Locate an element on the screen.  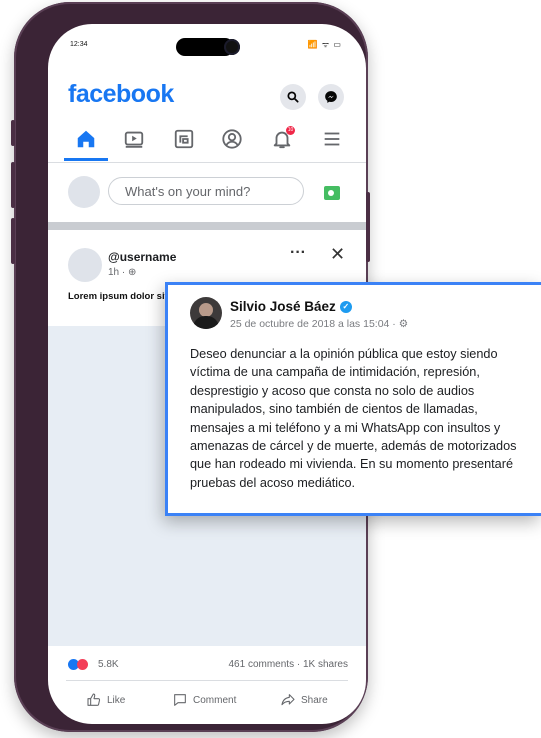
share-label: Share is located at coordinates (314, 700).